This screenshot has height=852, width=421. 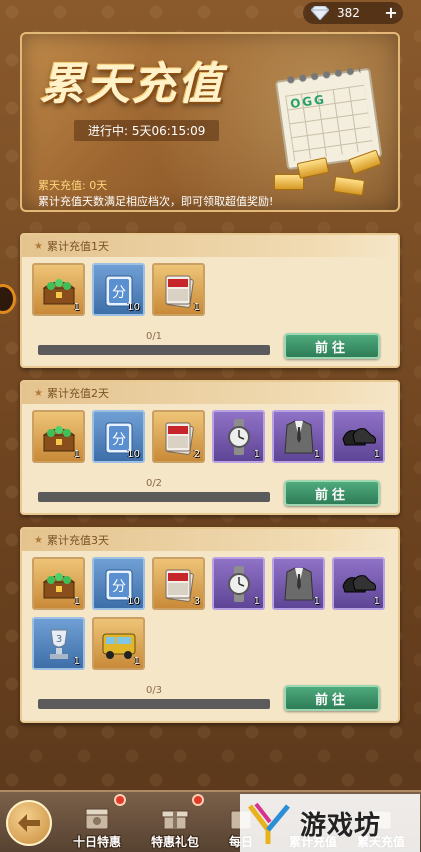 What do you see at coordinates (8, 299) in the screenshot?
I see `side-orb-icon` at bounding box center [8, 299].